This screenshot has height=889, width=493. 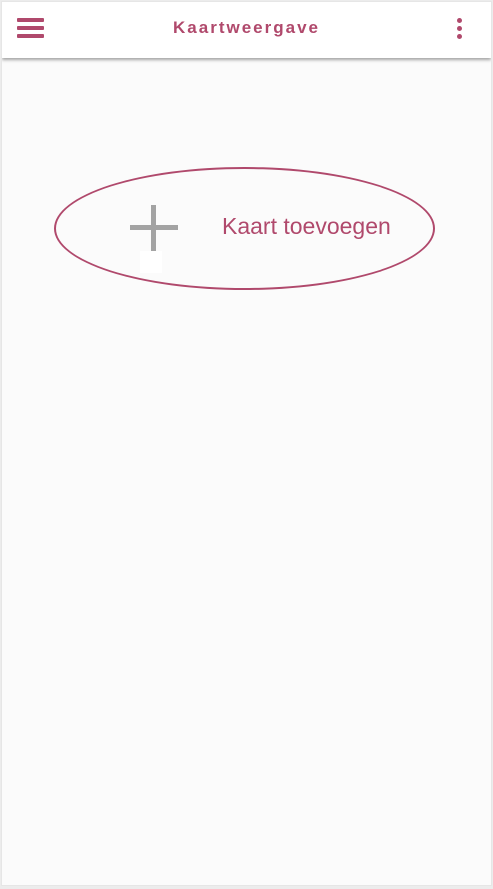 I want to click on add-card-button: Kaart toevoegen, so click(x=244, y=228).